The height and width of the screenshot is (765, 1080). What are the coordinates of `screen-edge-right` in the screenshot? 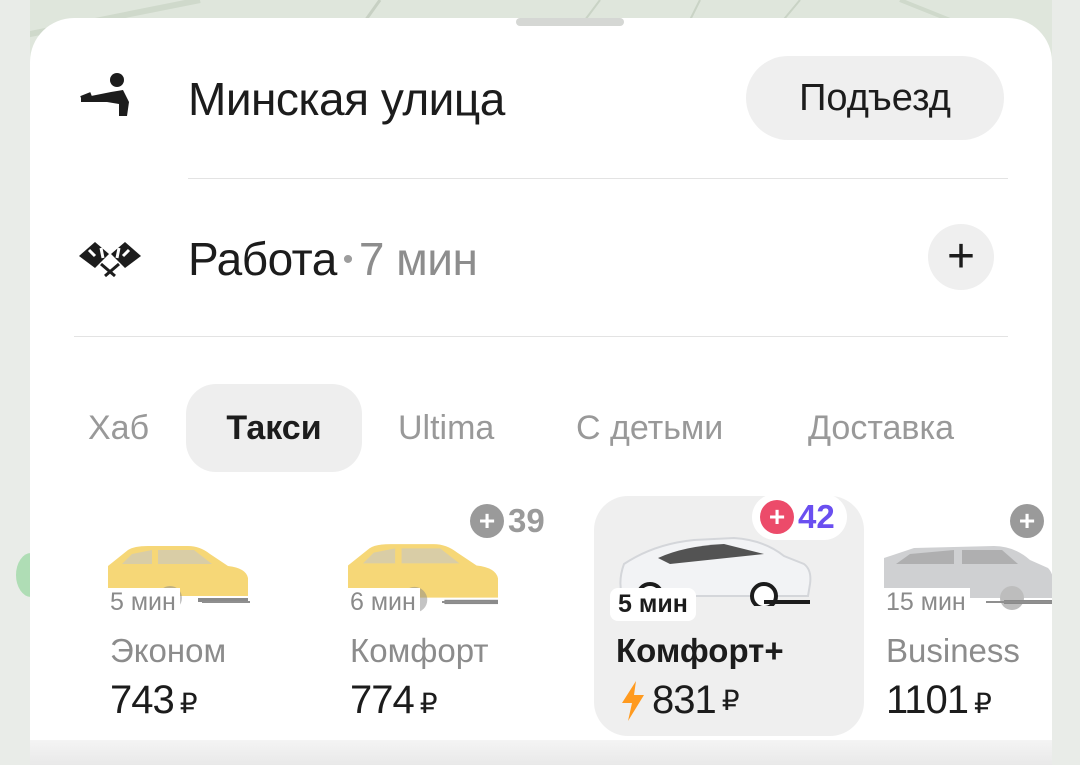 It's located at (1066, 382).